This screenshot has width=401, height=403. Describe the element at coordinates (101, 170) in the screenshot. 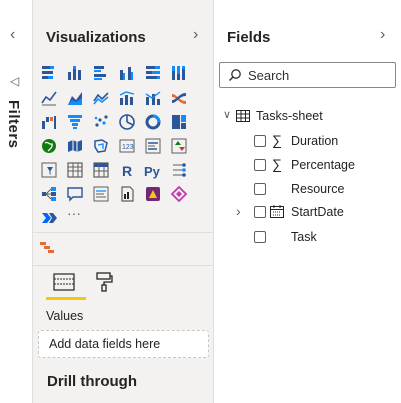

I see `matrix-icon` at that location.